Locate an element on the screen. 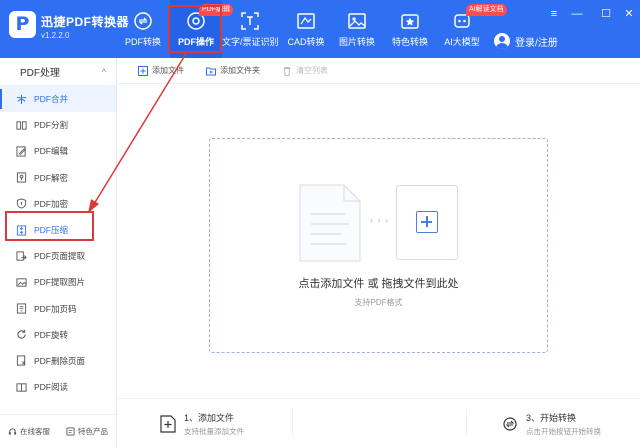  dropzone-title: 点击添加文件 或 拖拽文件到此处 is located at coordinates (378, 284).